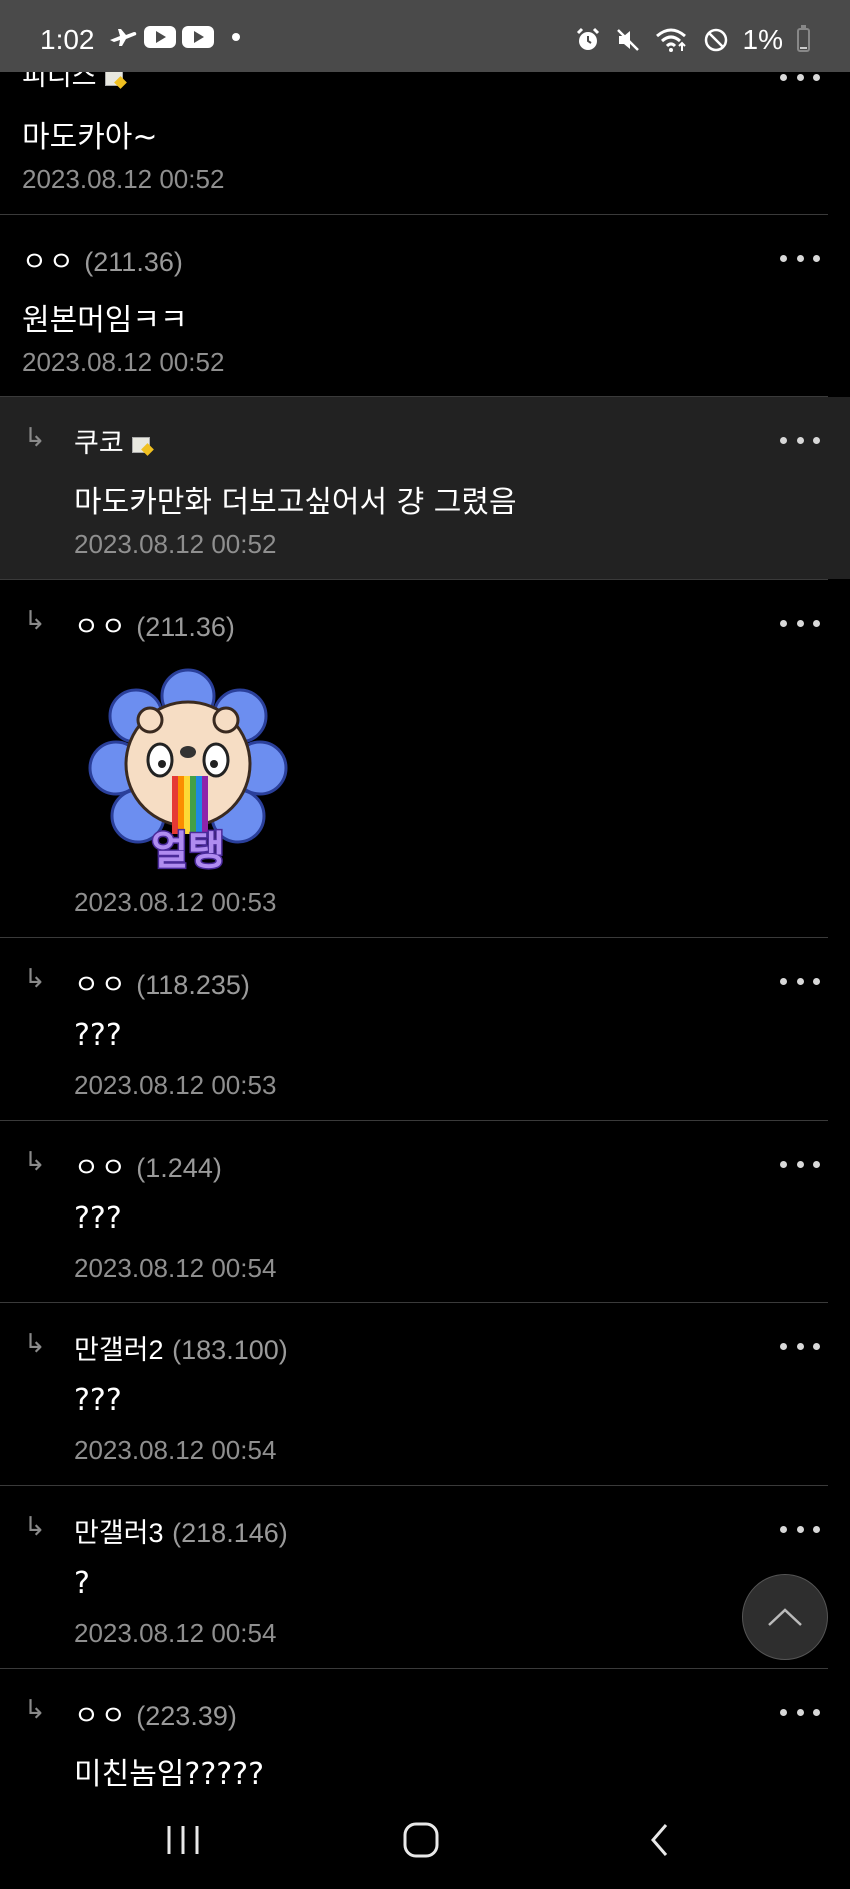 This screenshot has height=1889, width=850. I want to click on bear-flower-rainbow-sticker: 얼탱, so click(188, 772).